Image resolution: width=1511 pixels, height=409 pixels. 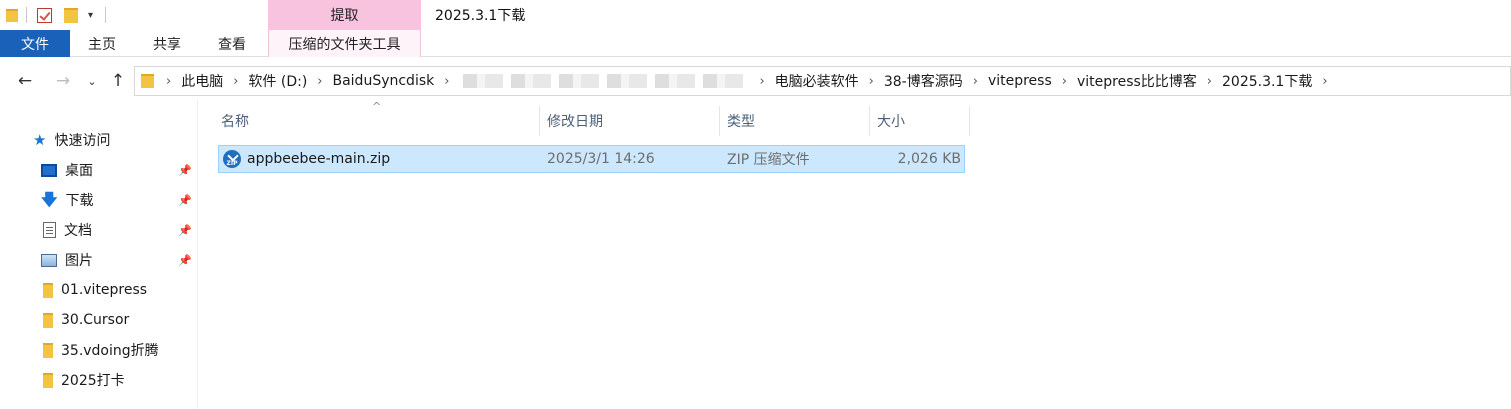 What do you see at coordinates (118, 81) in the screenshot?
I see `up-arrow-icon: ↑` at bounding box center [118, 81].